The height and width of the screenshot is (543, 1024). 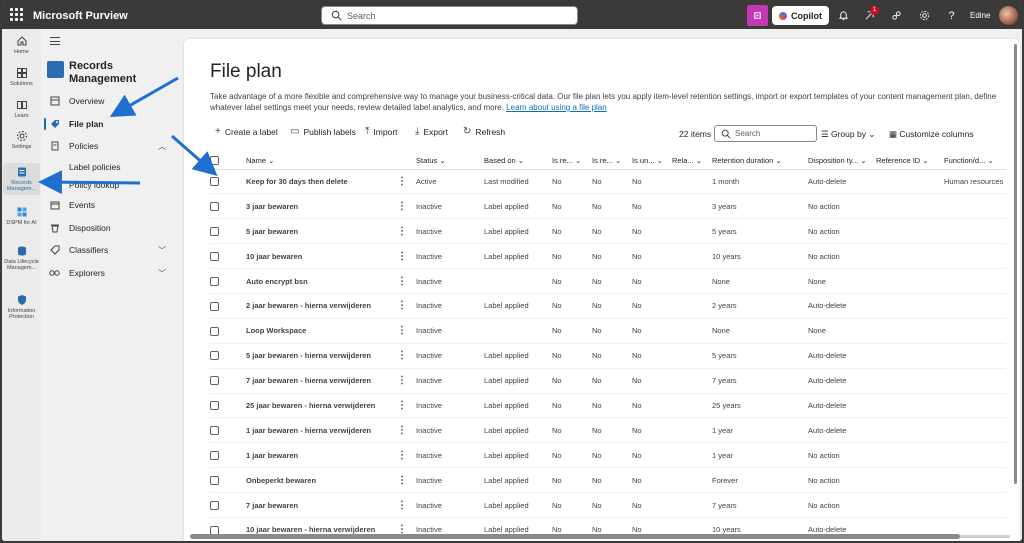 I want to click on global-search-input: Search, so click(x=449, y=15).